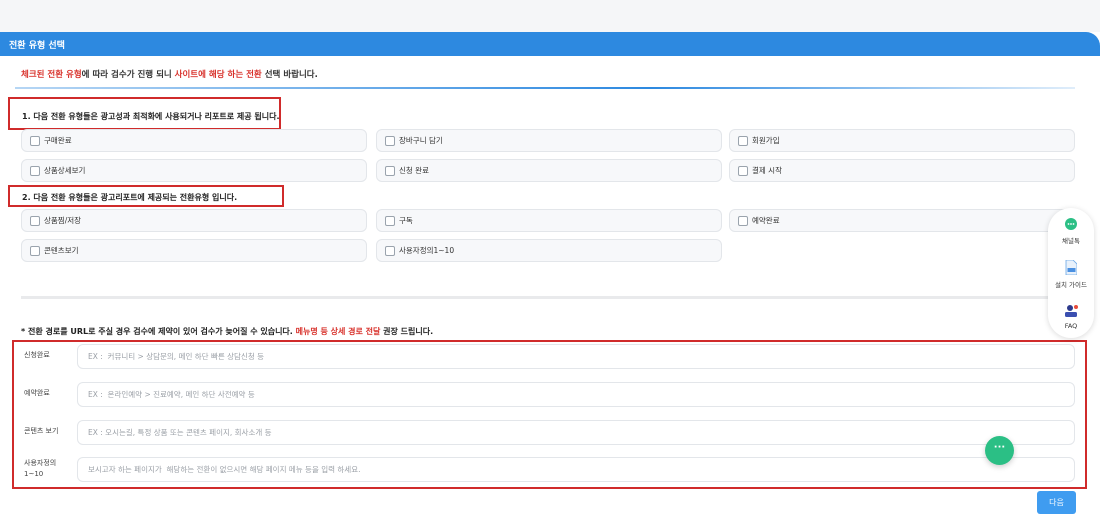 The width and height of the screenshot is (1100, 526). What do you see at coordinates (1071, 241) in the screenshot?
I see `side-item-label: 채널톡` at bounding box center [1071, 241].